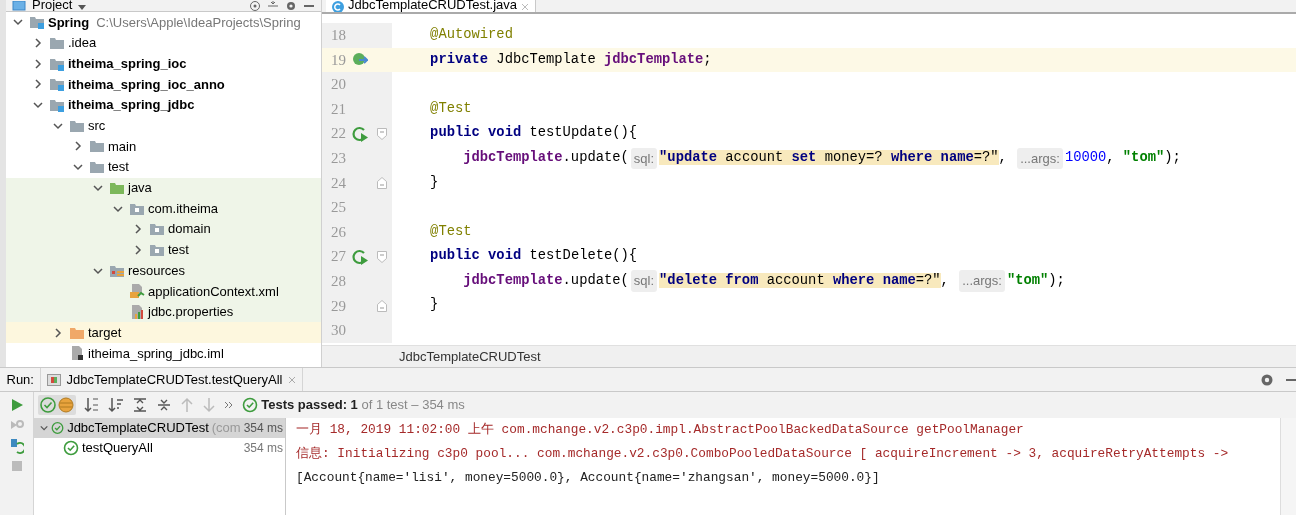  I want to click on target-icon, so click(255, 6).